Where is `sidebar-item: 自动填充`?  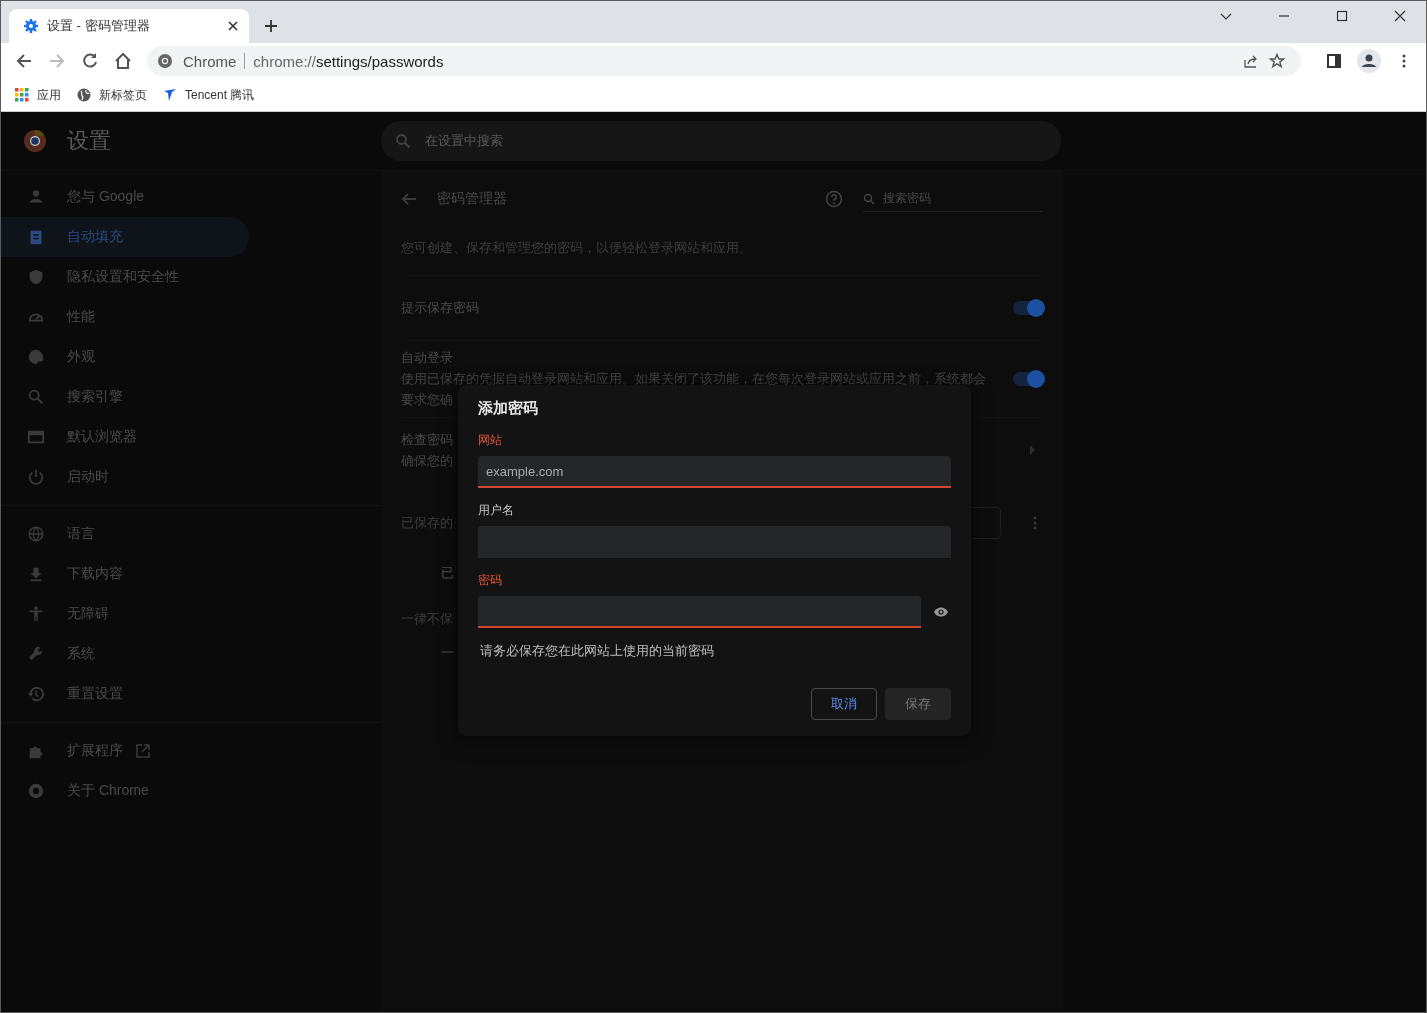 sidebar-item: 自动填充 is located at coordinates (125, 237).